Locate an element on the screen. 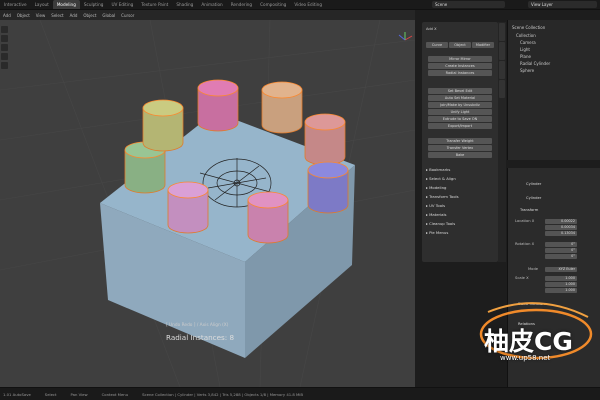  location-y-field: 0.00034 is located at coordinates (561, 227).